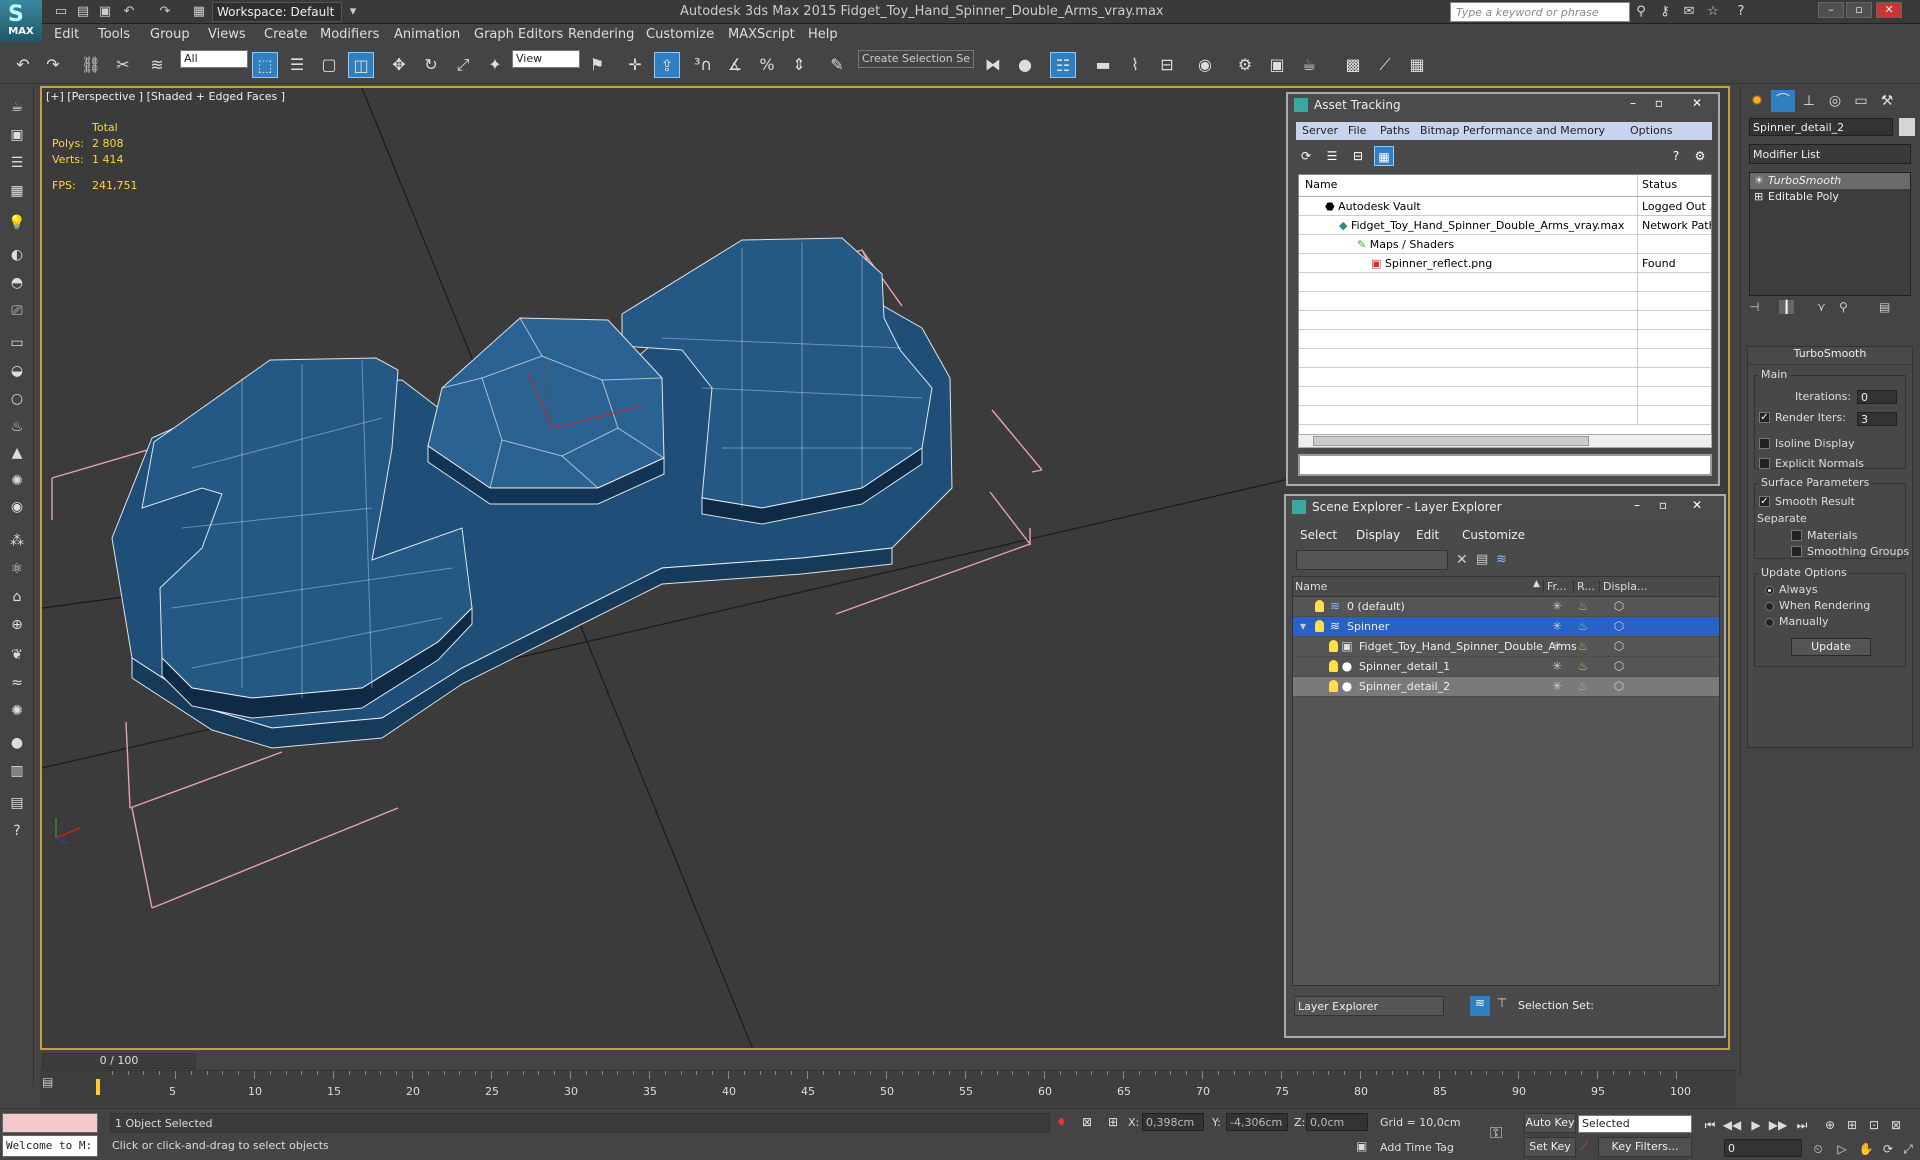  Describe the element at coordinates (1783, 101) in the screenshot. I see `modify-tab-icon: ⌒` at that location.